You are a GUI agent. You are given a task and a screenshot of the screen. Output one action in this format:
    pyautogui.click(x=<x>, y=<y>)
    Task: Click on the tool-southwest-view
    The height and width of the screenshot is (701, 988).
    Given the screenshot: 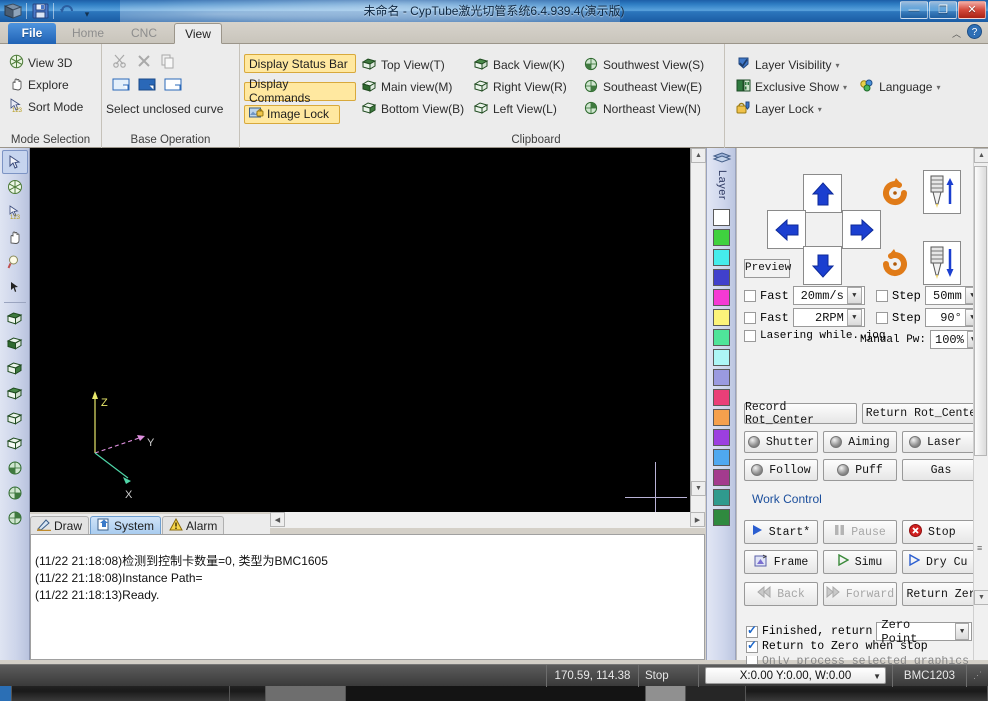 What is the action you would take?
    pyautogui.click(x=15, y=468)
    